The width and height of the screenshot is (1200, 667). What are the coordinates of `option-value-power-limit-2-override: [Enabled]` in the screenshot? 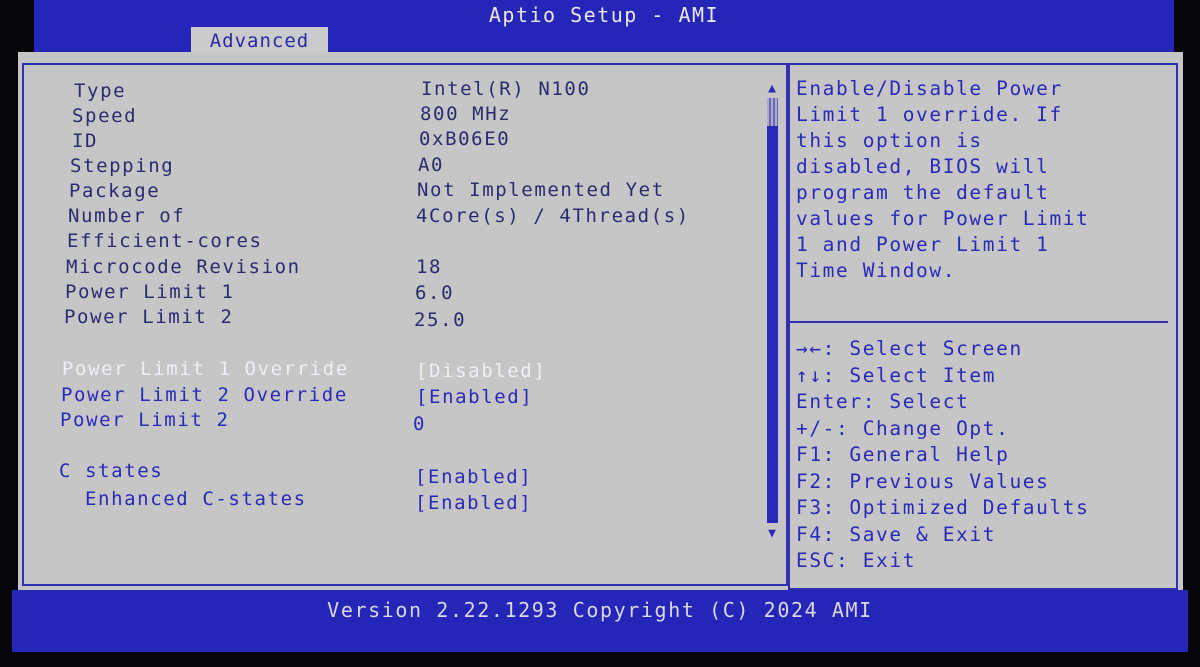 It's located at (474, 398).